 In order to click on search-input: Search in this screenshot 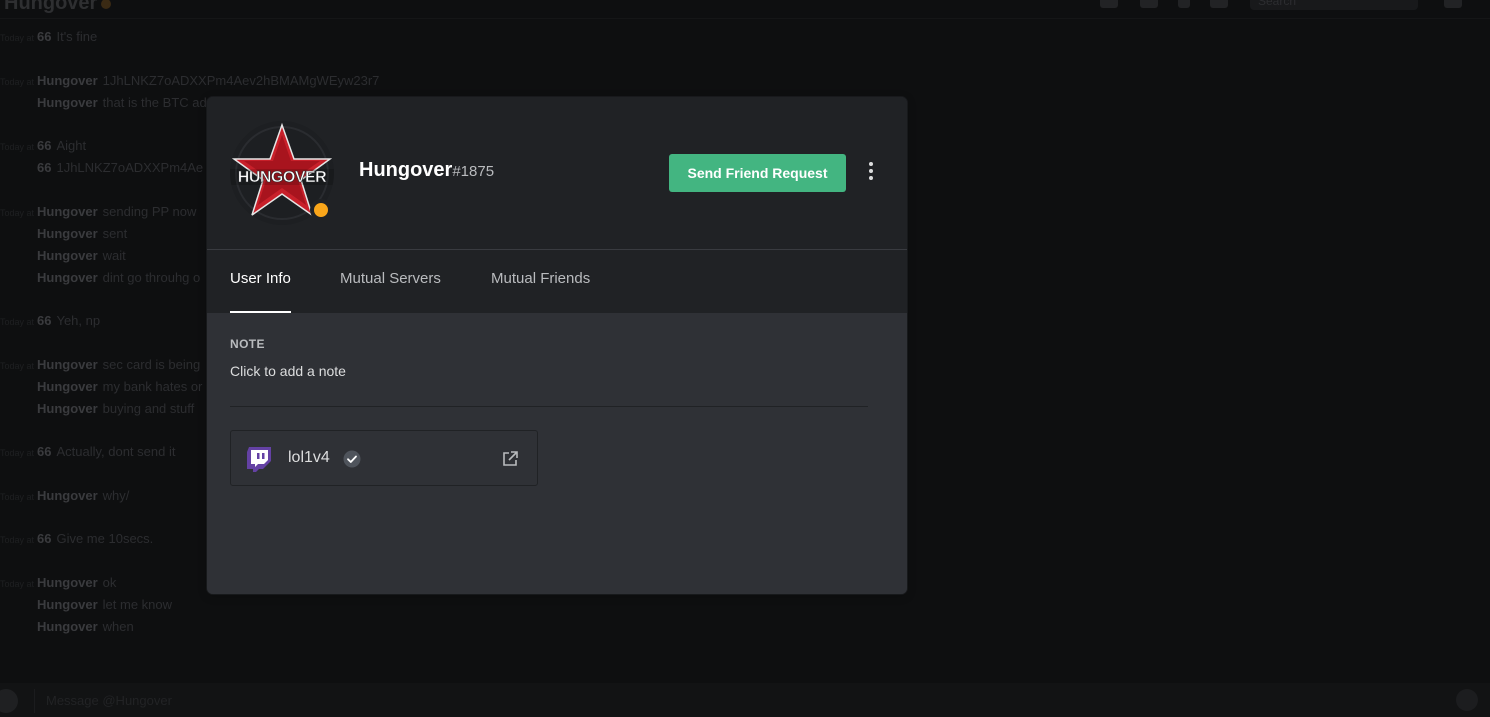, I will do `click(1334, 5)`.